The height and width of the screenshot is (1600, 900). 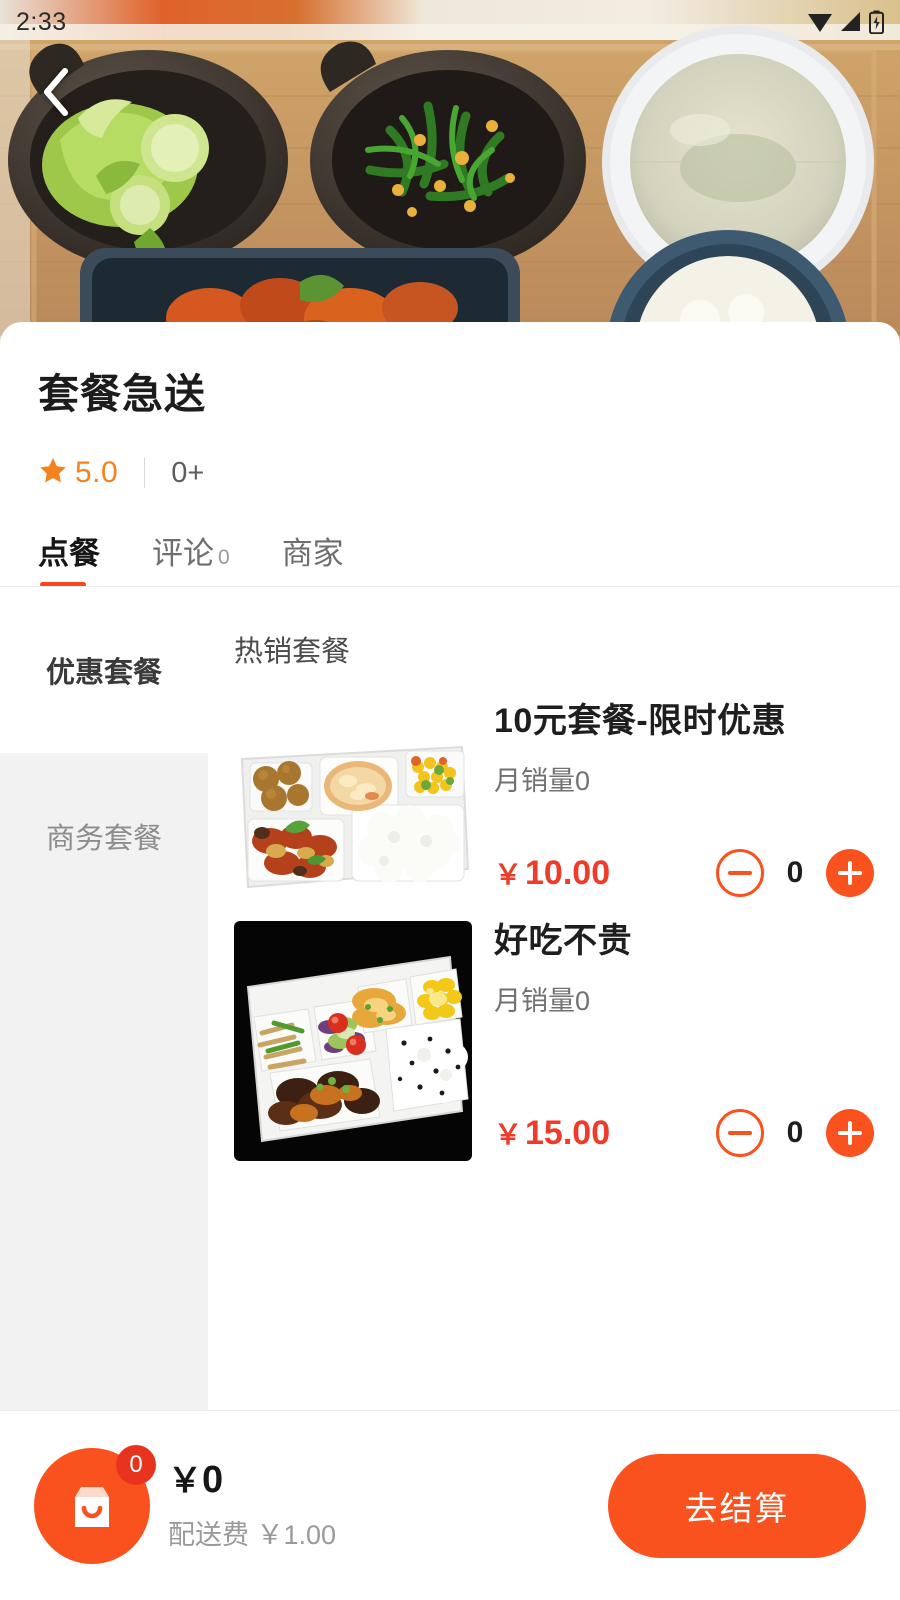 I want to click on tab-order: 点餐, so click(x=69, y=557).